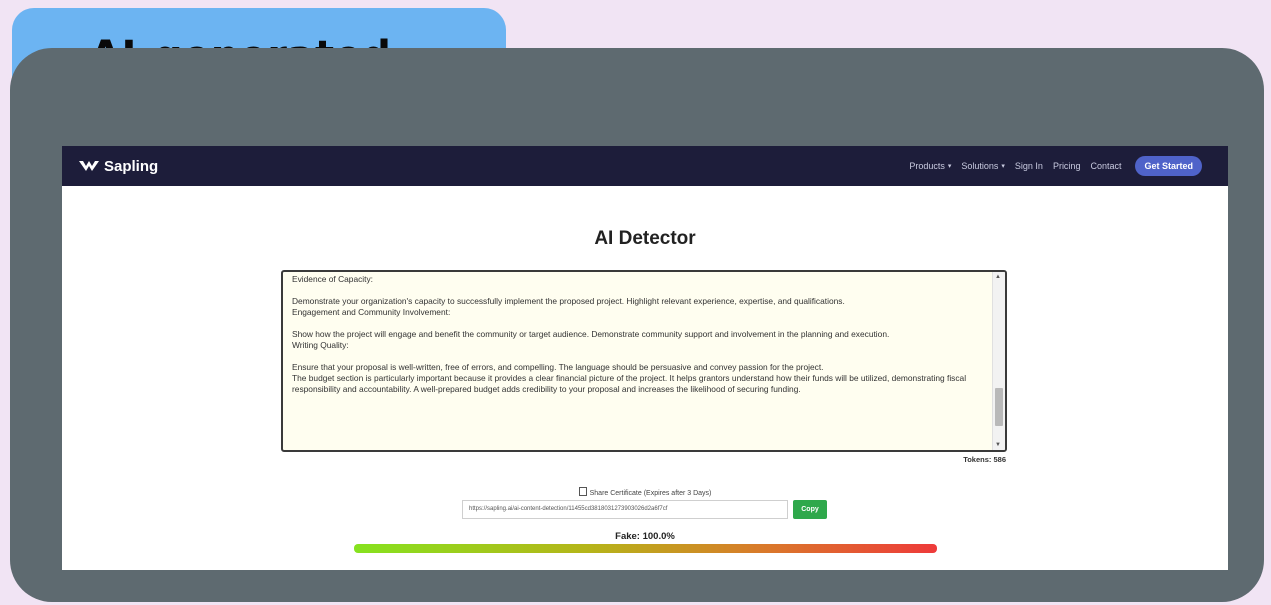 This screenshot has height=605, width=1271. Describe the element at coordinates (1168, 166) in the screenshot. I see `get-started-button: Get Started` at that location.